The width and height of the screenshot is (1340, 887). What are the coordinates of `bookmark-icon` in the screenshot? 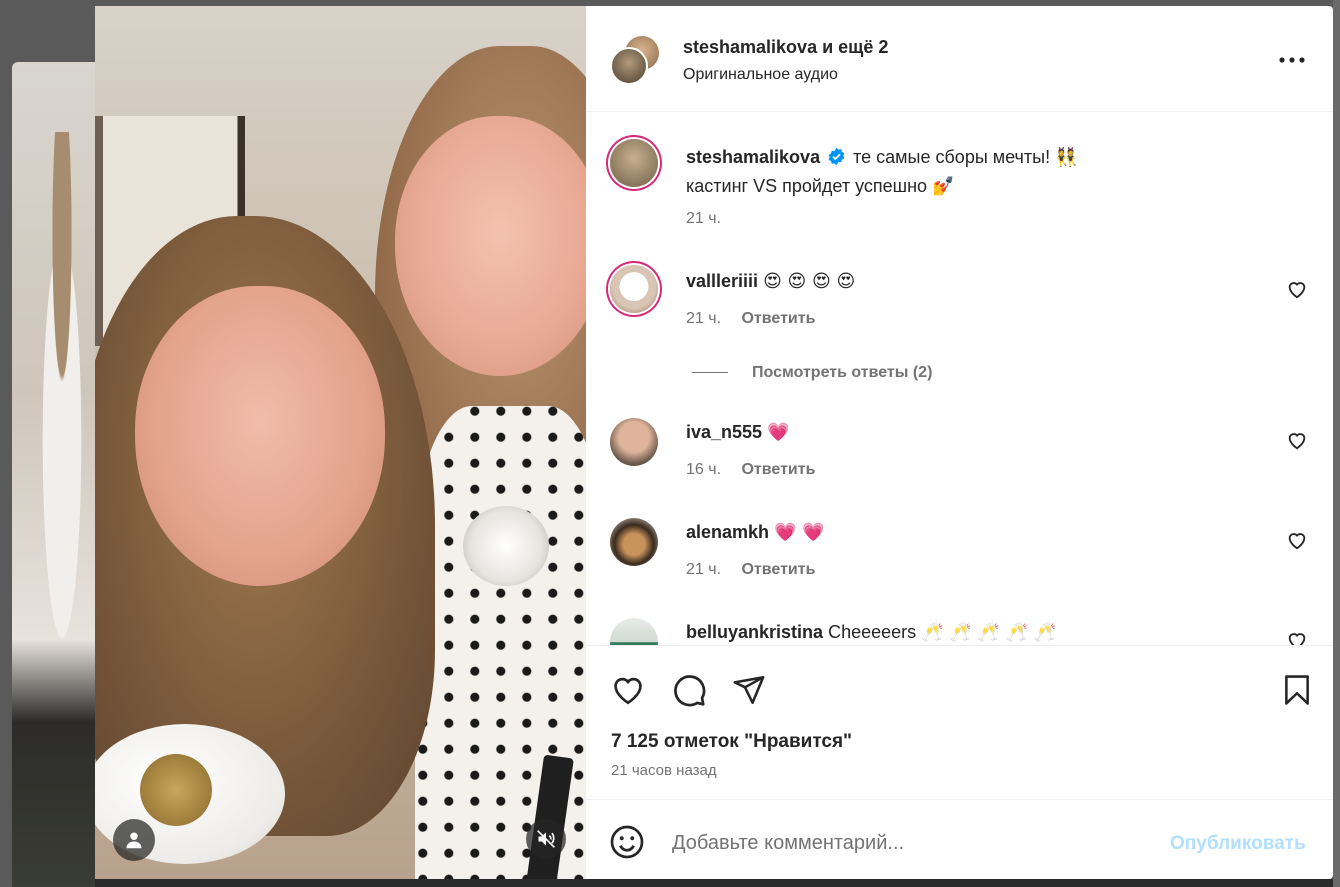 It's located at (1297, 690).